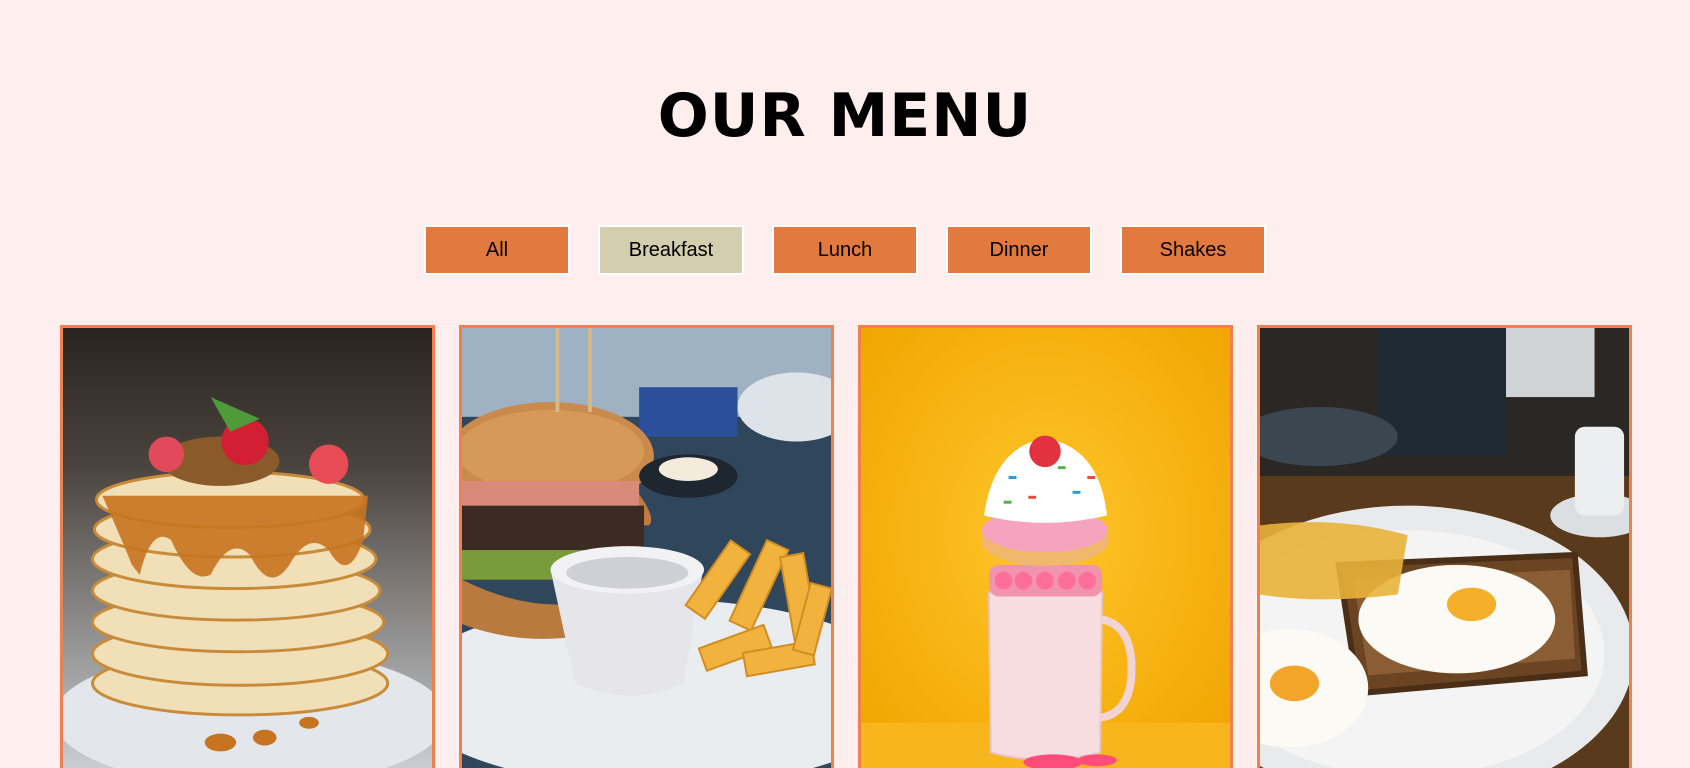 The width and height of the screenshot is (1690, 768). I want to click on filter-dinner-button: Dinner, so click(1019, 250).